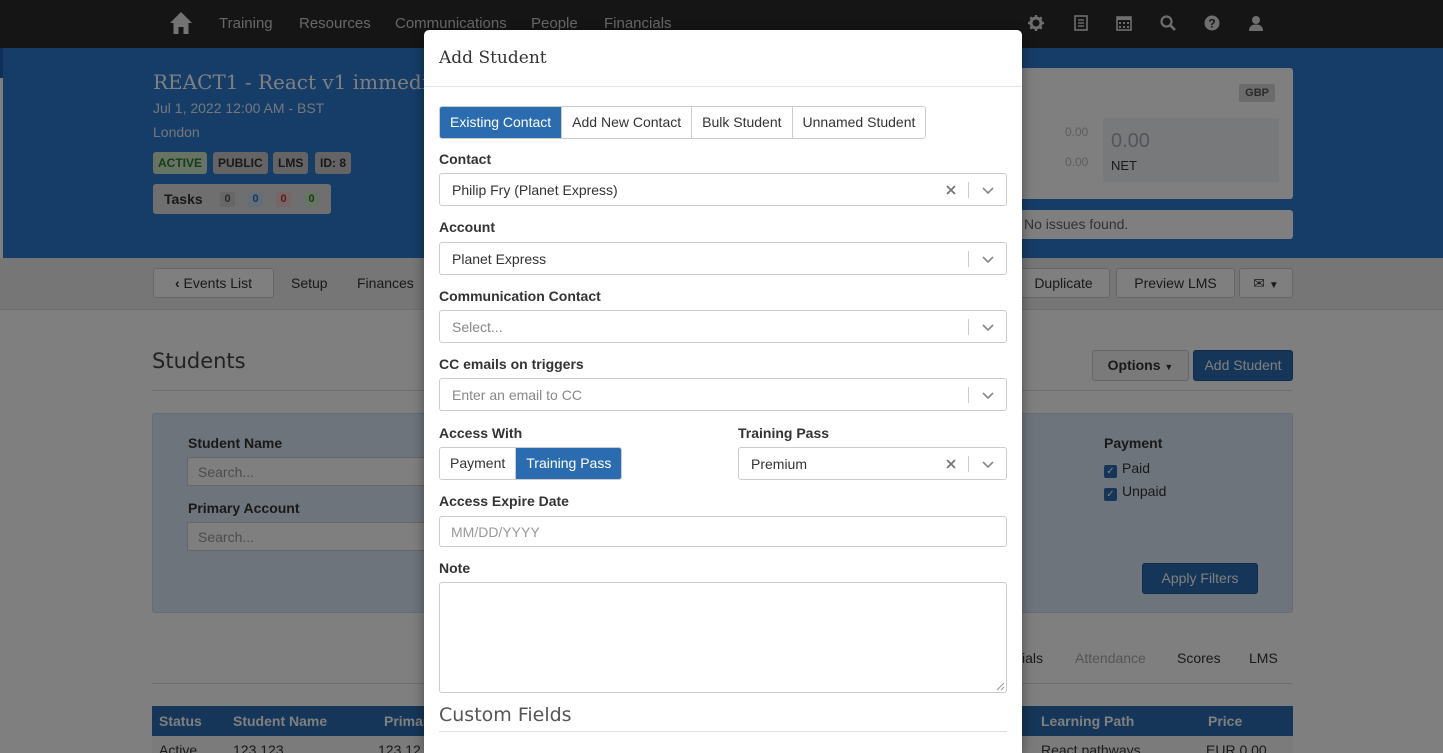 The width and height of the screenshot is (1443, 753). Describe the element at coordinates (742, 122) in the screenshot. I see `tab-bulk-student: Bulk Student` at that location.